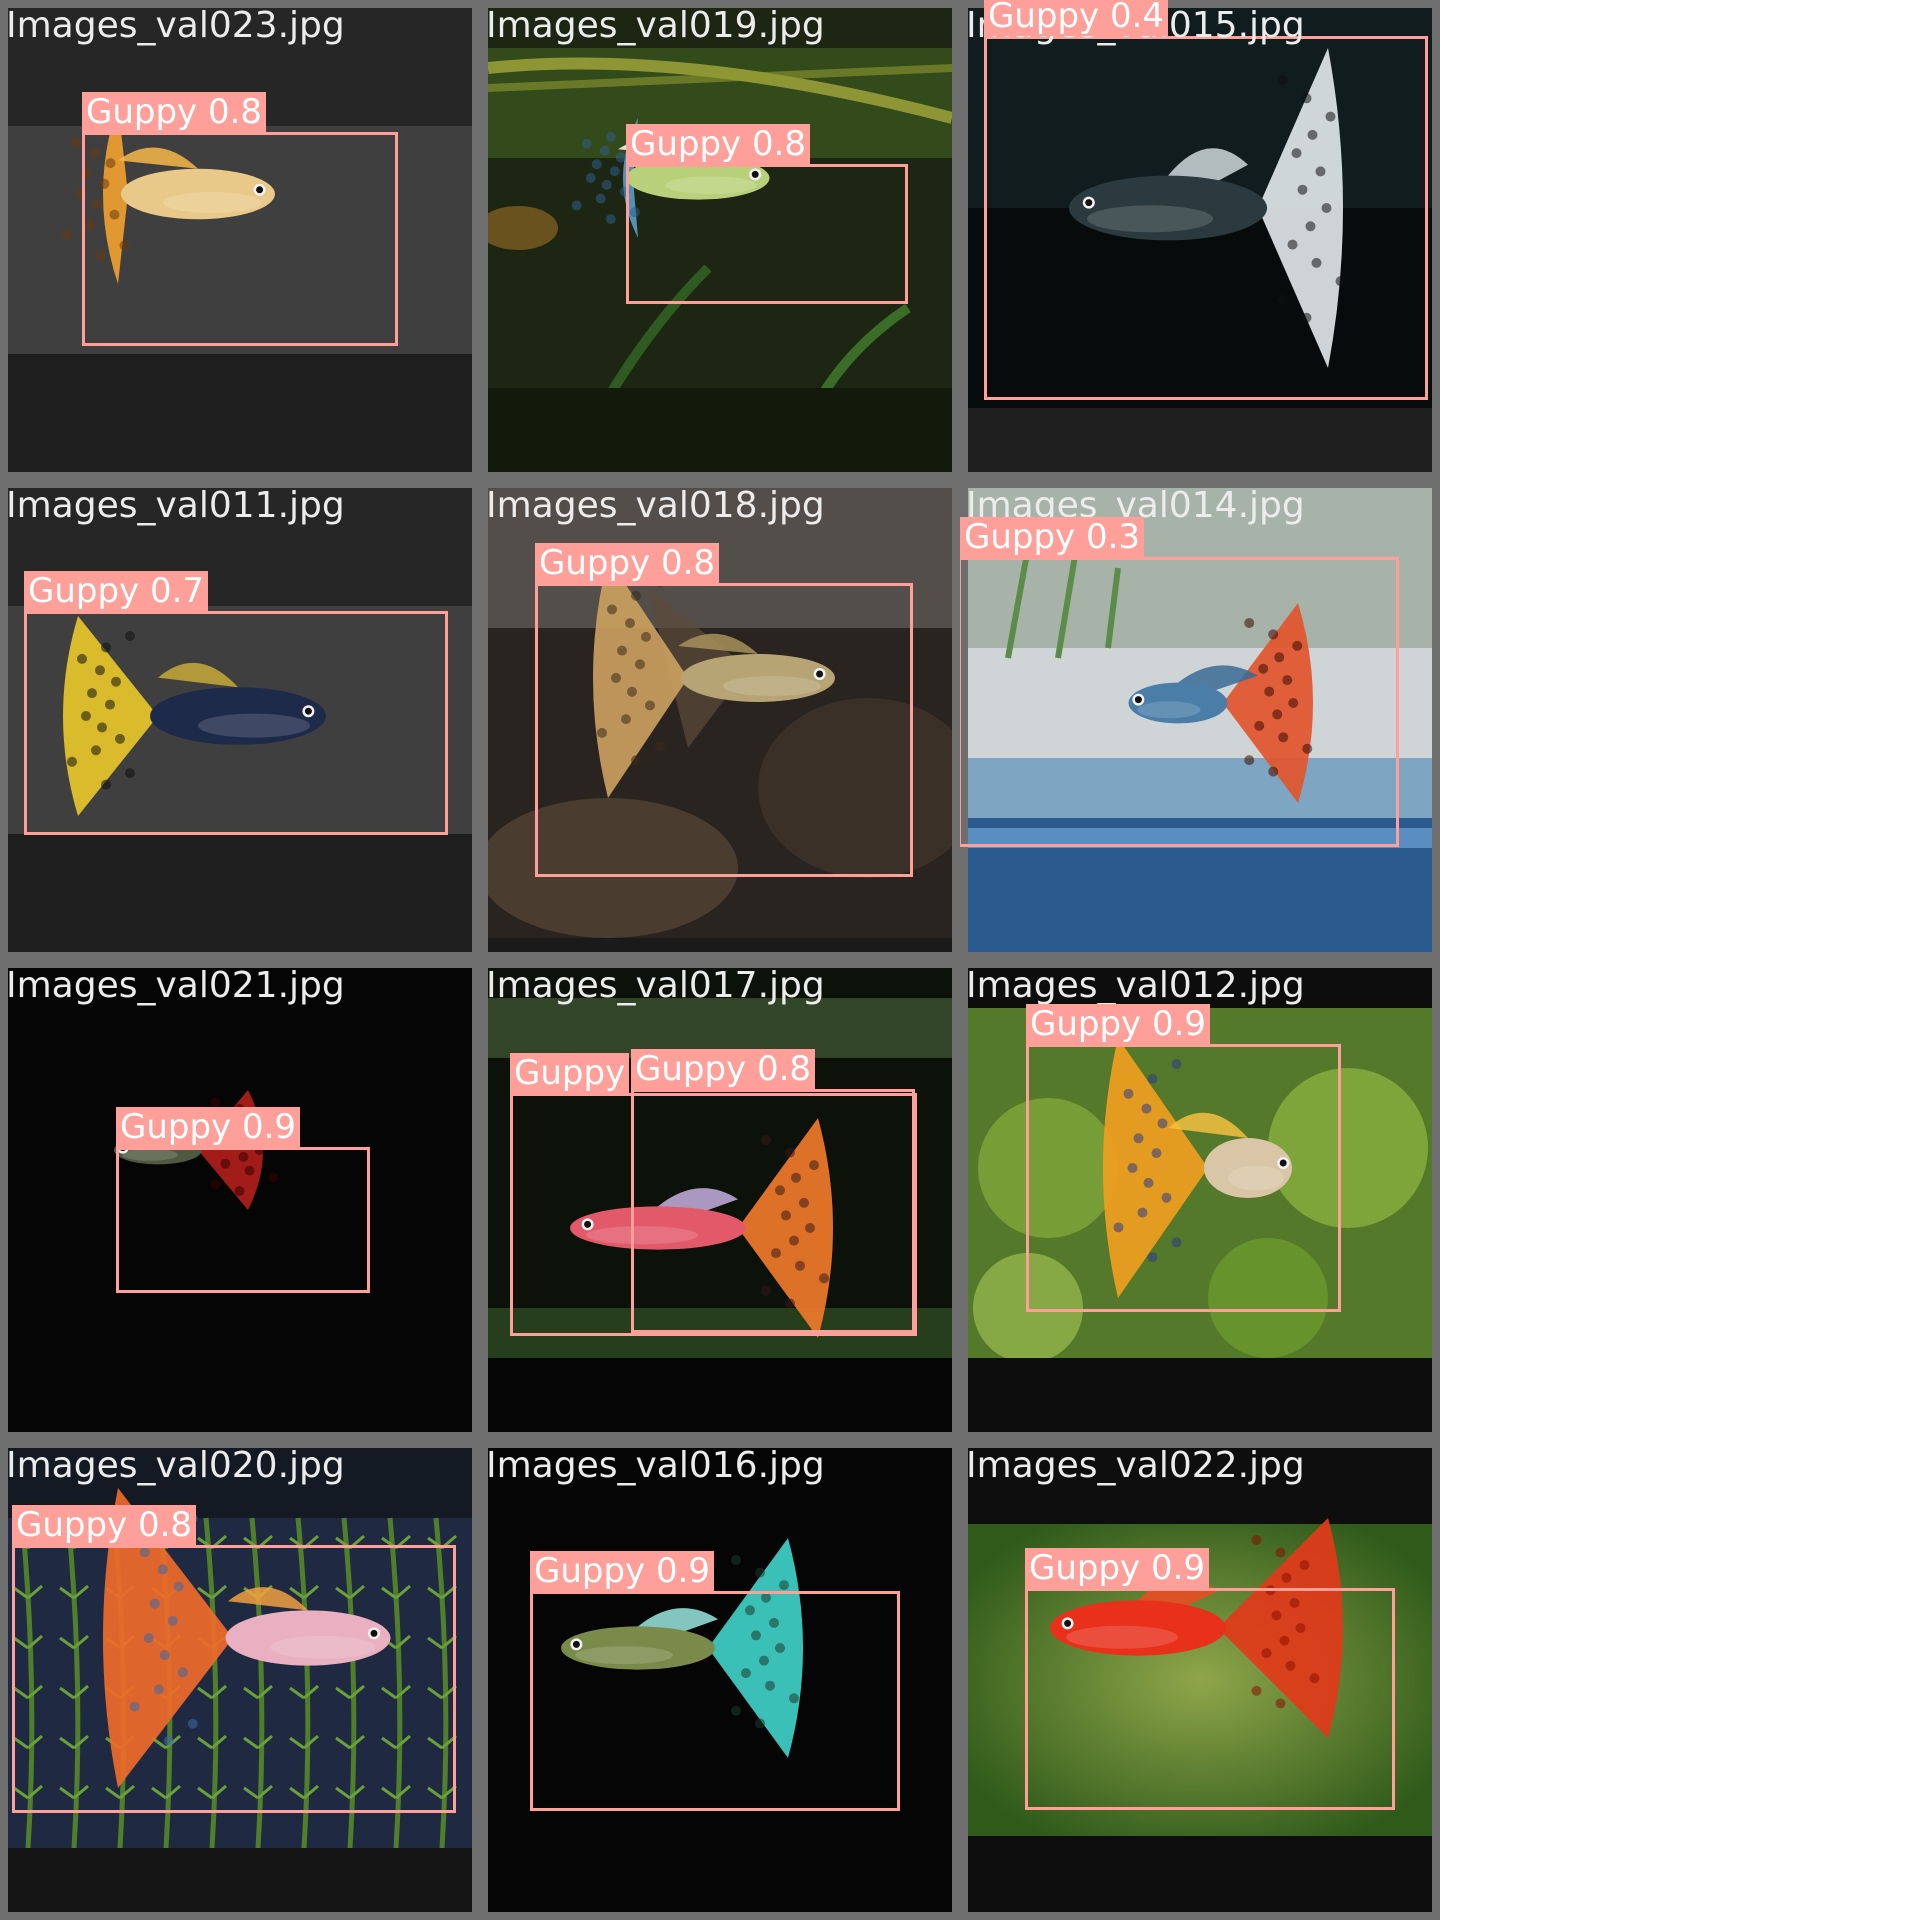 The image size is (1920, 1920). I want to click on image-tile: Images_val023.jpg Guppy 0.8, so click(240, 240).